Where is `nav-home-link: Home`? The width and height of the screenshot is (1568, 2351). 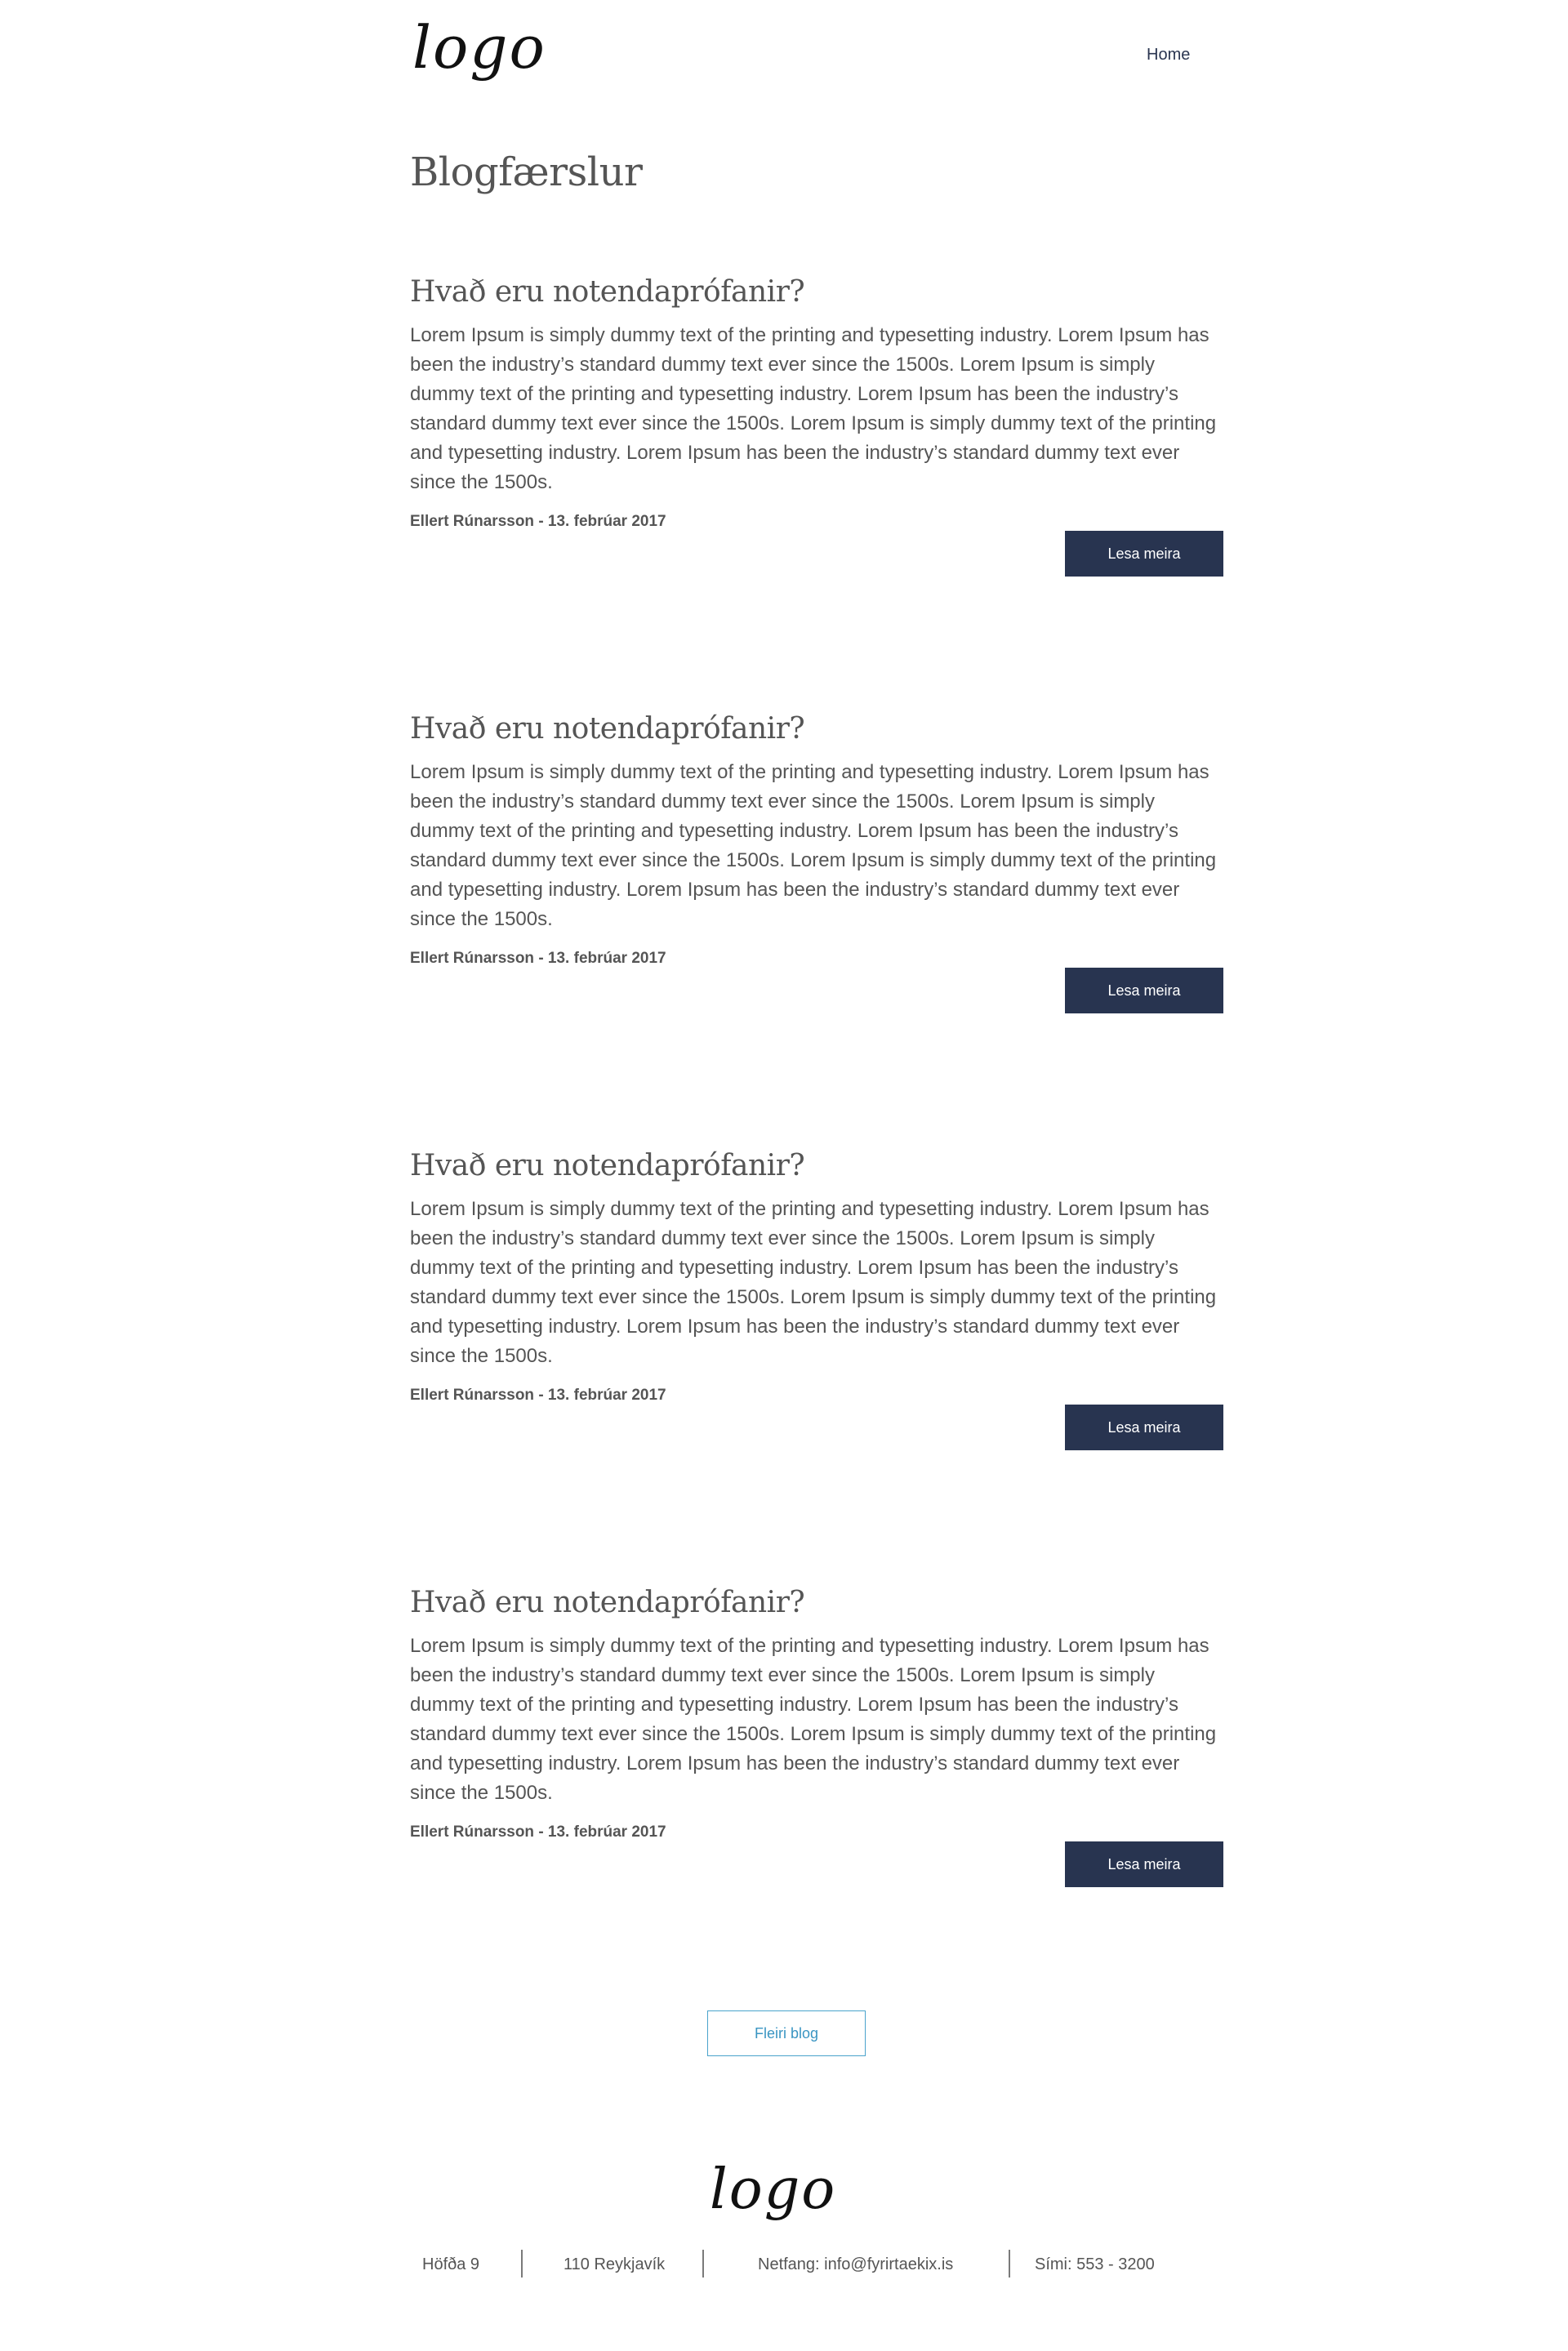
nav-home-link: Home is located at coordinates (1168, 55).